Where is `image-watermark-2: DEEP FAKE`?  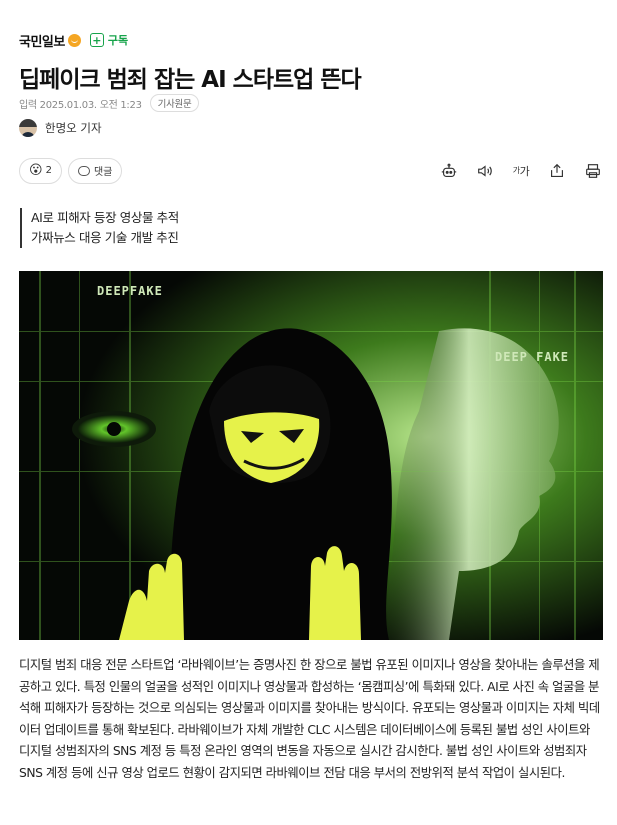 image-watermark-2: DEEP FAKE is located at coordinates (532, 357).